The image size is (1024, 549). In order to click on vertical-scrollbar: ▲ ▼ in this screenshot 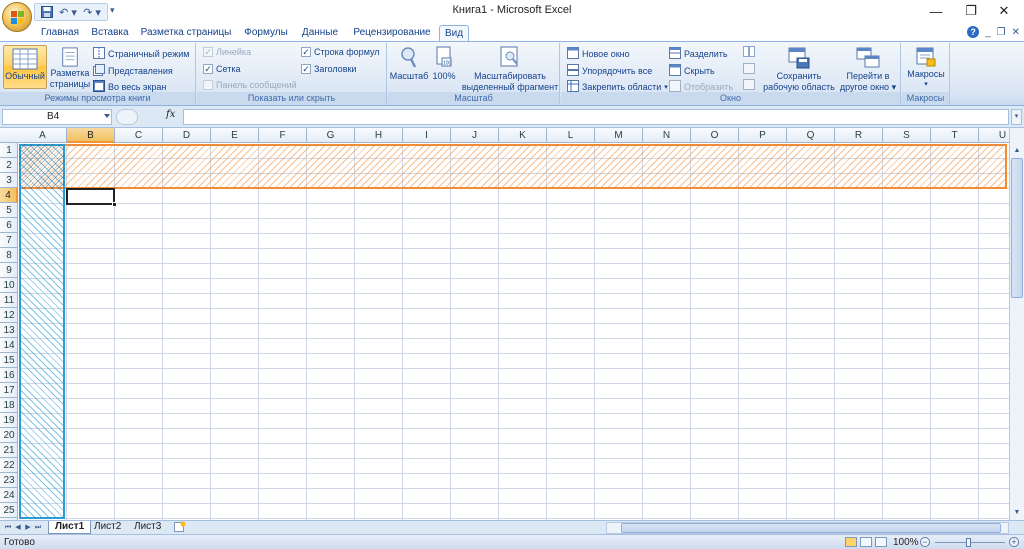, I will do `click(1016, 324)`.